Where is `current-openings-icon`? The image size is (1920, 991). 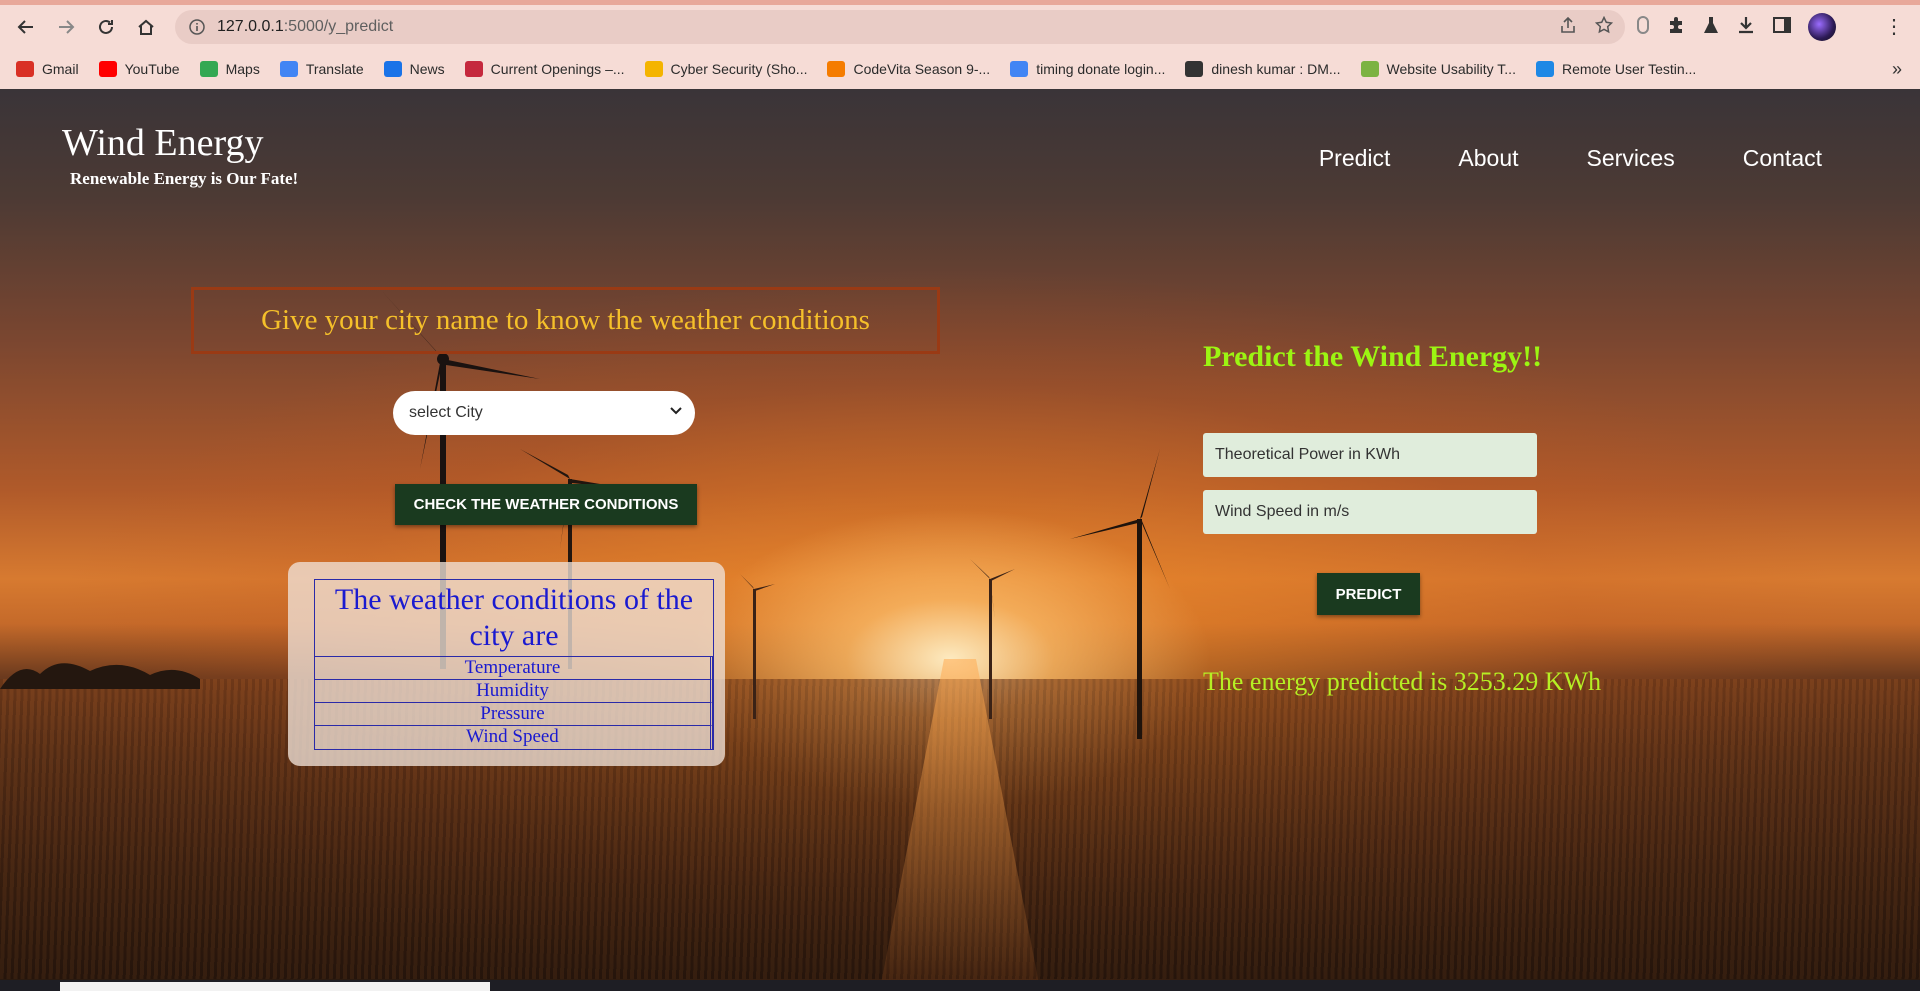 current-openings-icon is located at coordinates (473, 69).